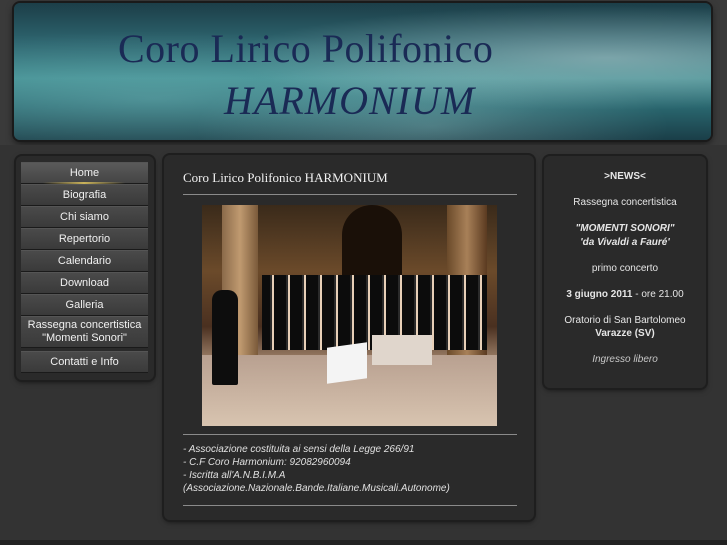  Describe the element at coordinates (234, 475) in the screenshot. I see `info-line: - Iscritta all'A.N.B.I.M.A` at that location.